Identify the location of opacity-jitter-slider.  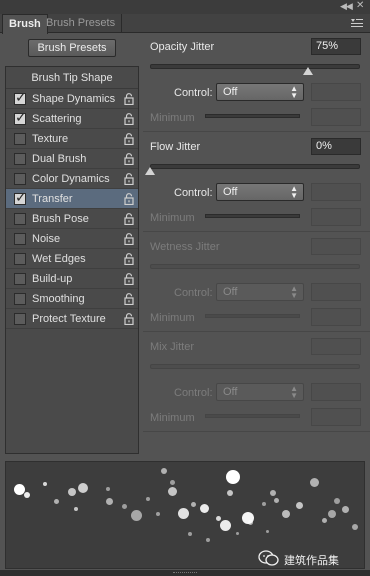
(255, 66).